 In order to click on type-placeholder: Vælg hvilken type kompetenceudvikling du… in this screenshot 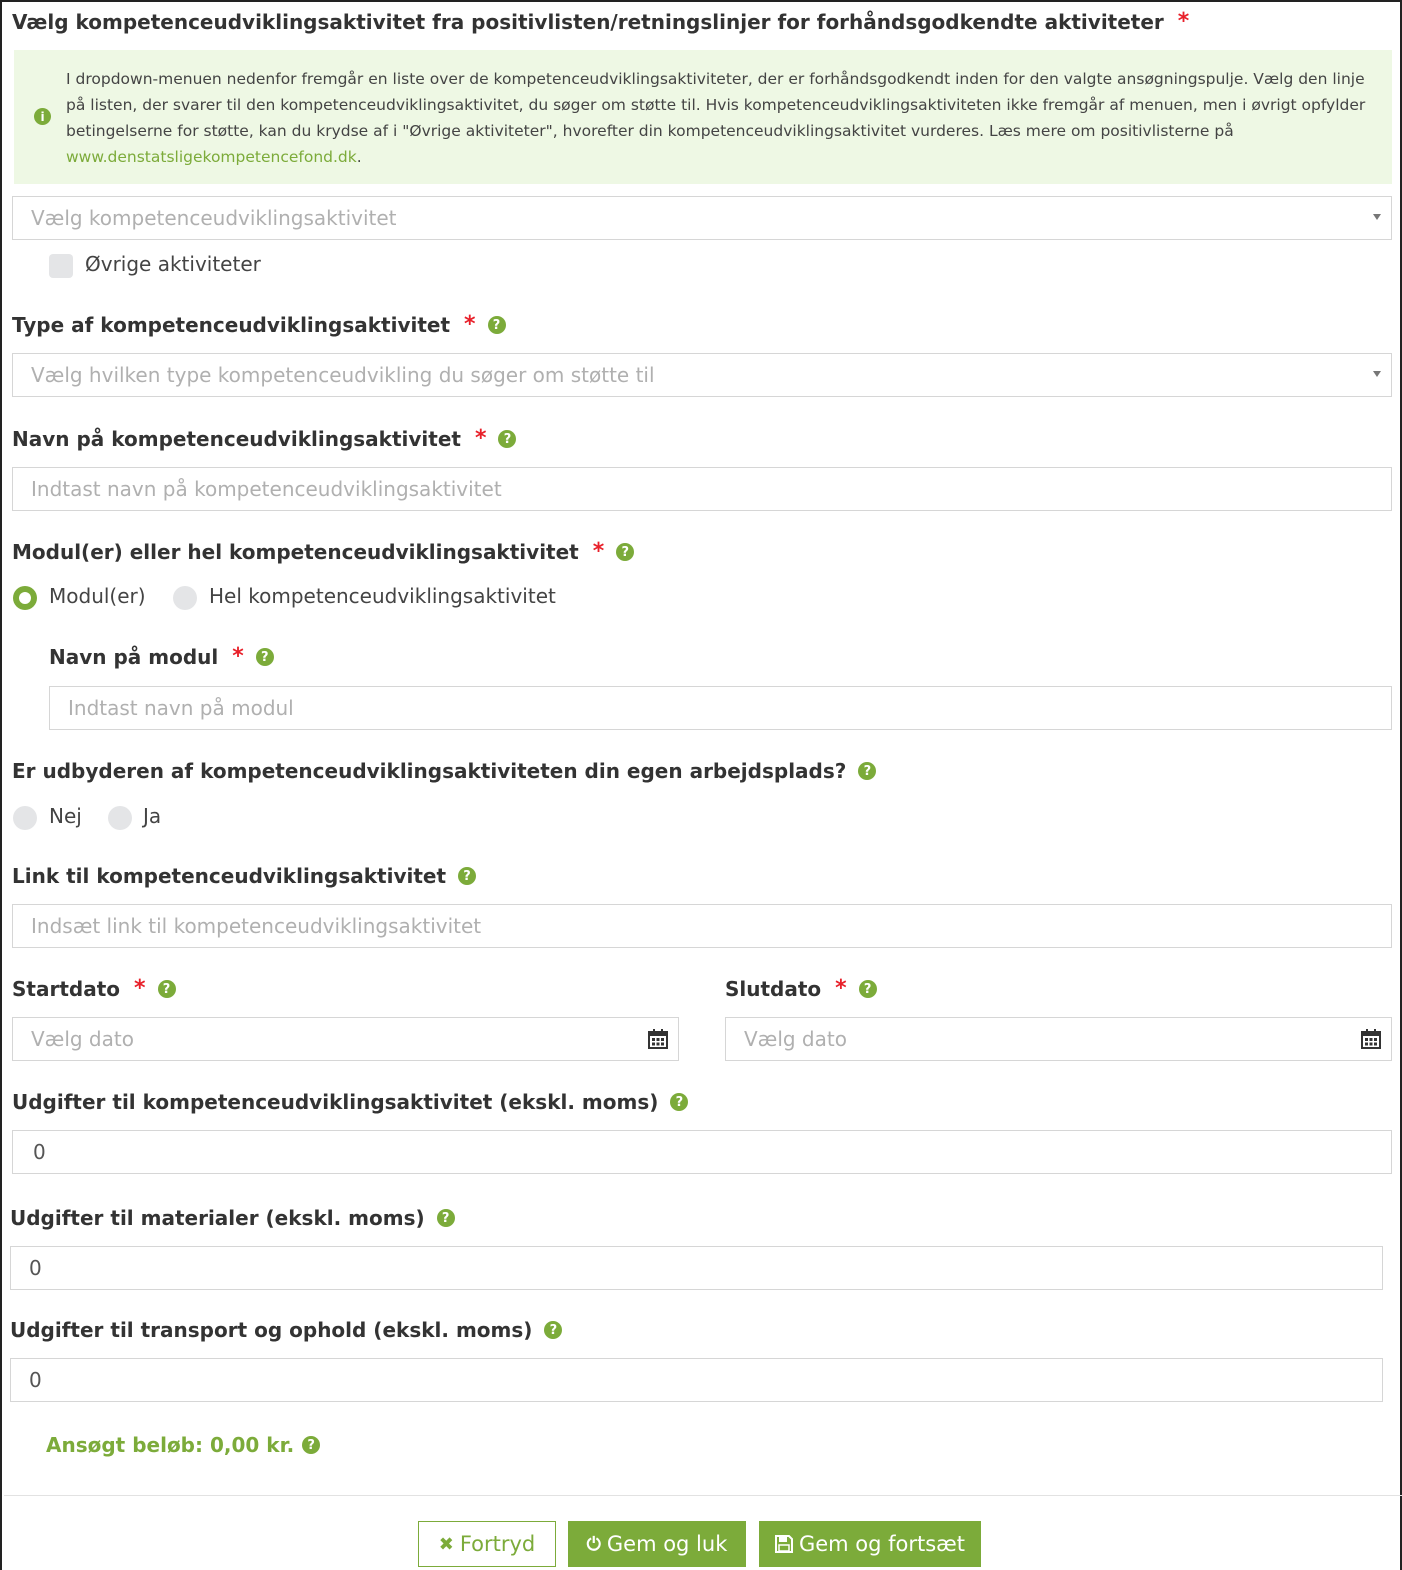, I will do `click(343, 375)`.